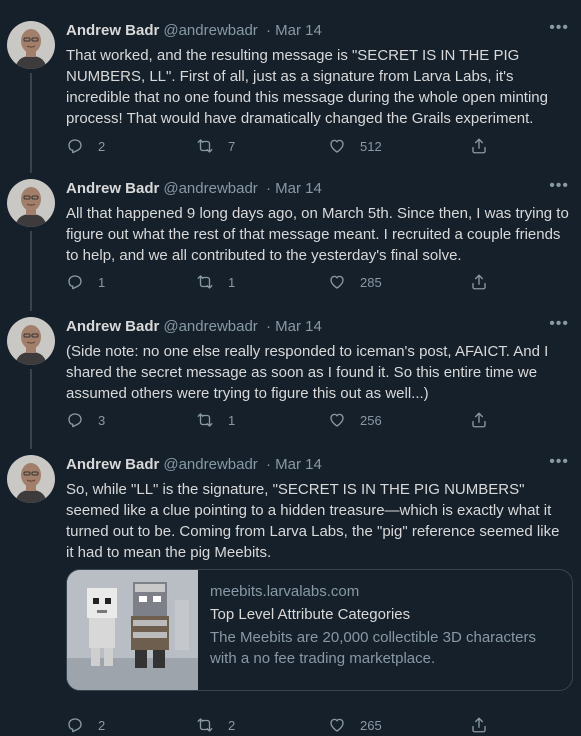 This screenshot has height=736, width=581. I want to click on like-count: 512, so click(371, 146).